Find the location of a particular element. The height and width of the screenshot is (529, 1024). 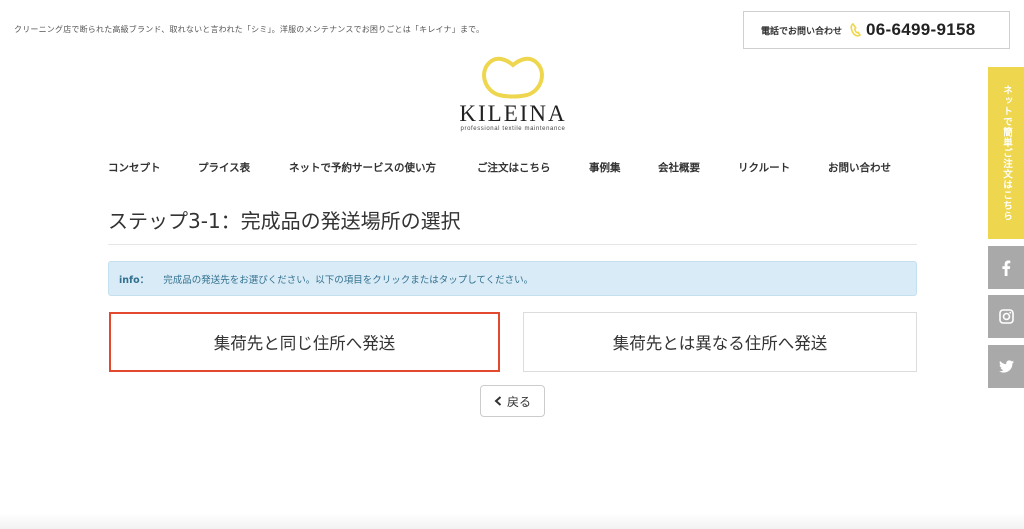

twitter-link is located at coordinates (1006, 366).